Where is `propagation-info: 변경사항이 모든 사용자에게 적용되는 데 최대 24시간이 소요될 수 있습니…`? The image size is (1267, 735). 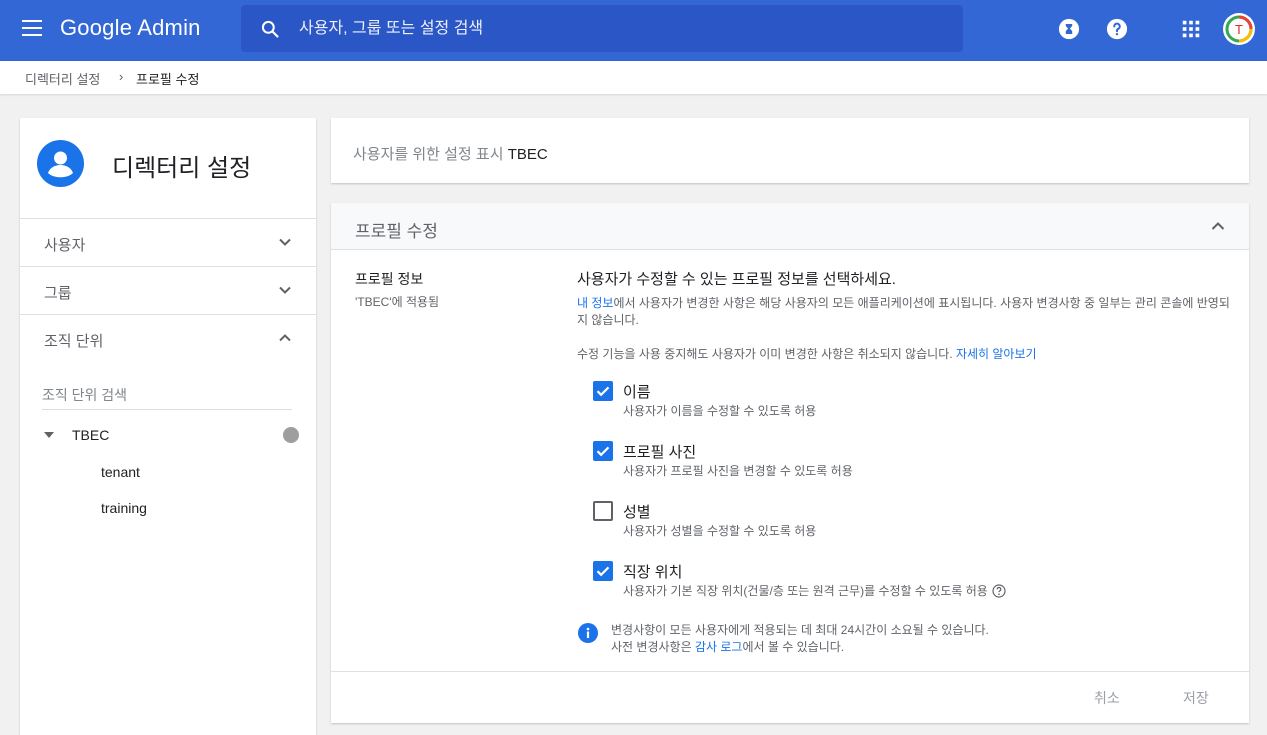 propagation-info: 변경사항이 모든 사용자에게 적용되는 데 최대 24시간이 소요될 수 있습니… is located at coordinates (911, 639).